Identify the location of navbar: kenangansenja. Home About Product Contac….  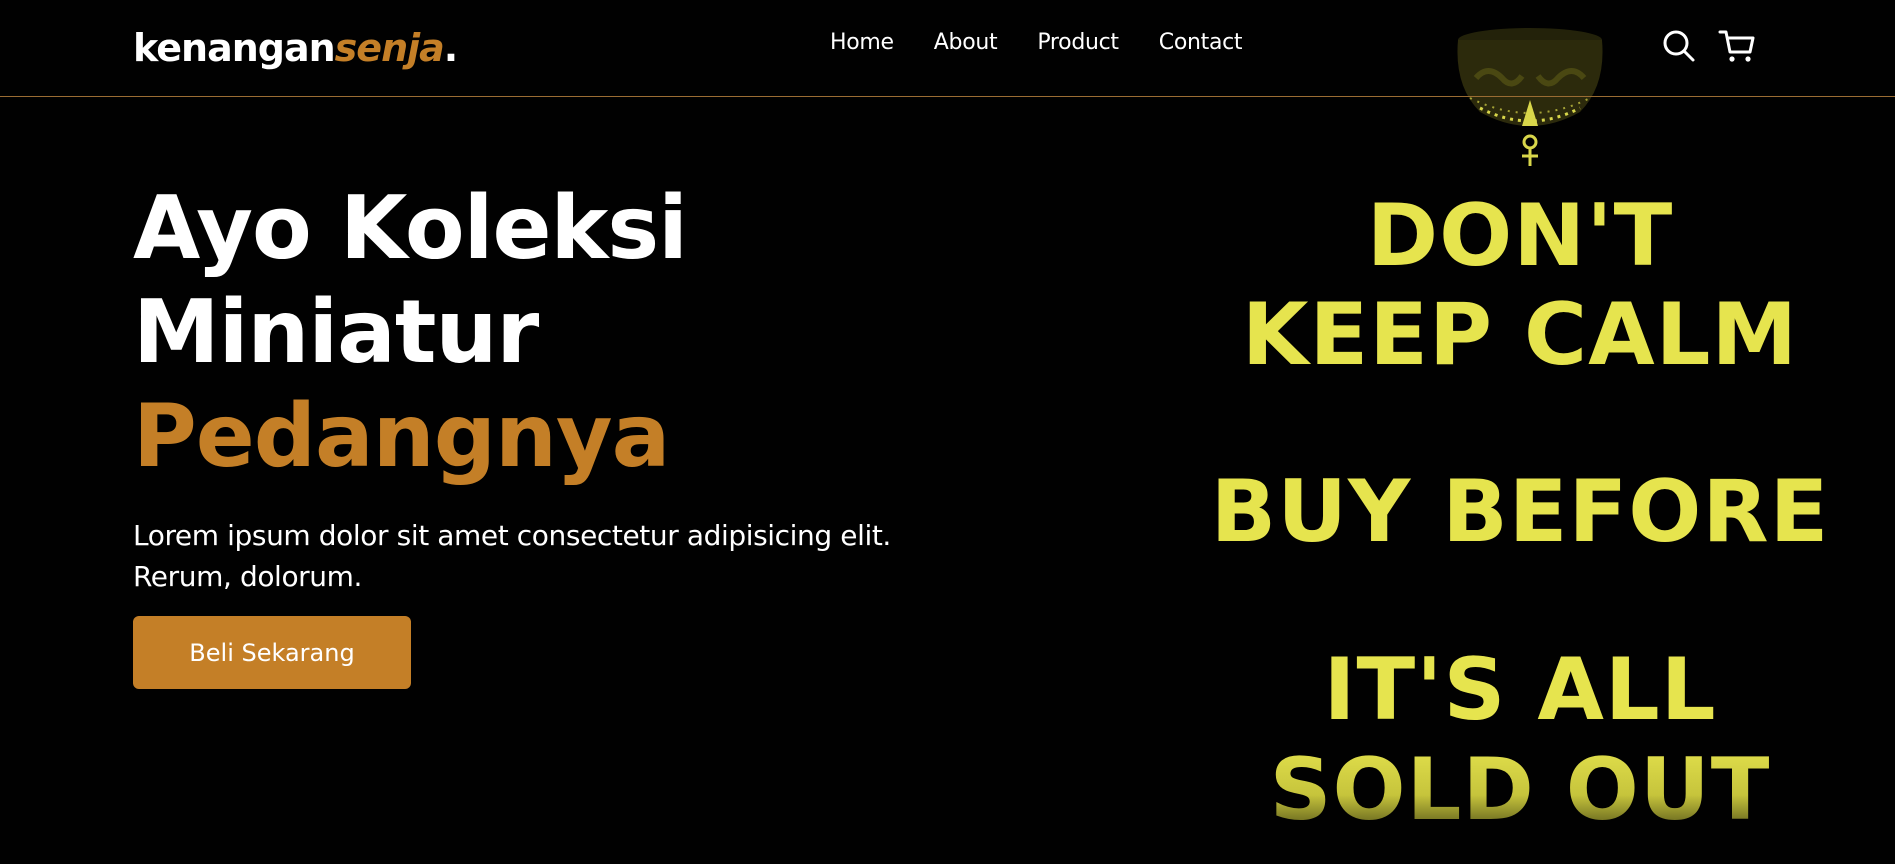
(947, 48).